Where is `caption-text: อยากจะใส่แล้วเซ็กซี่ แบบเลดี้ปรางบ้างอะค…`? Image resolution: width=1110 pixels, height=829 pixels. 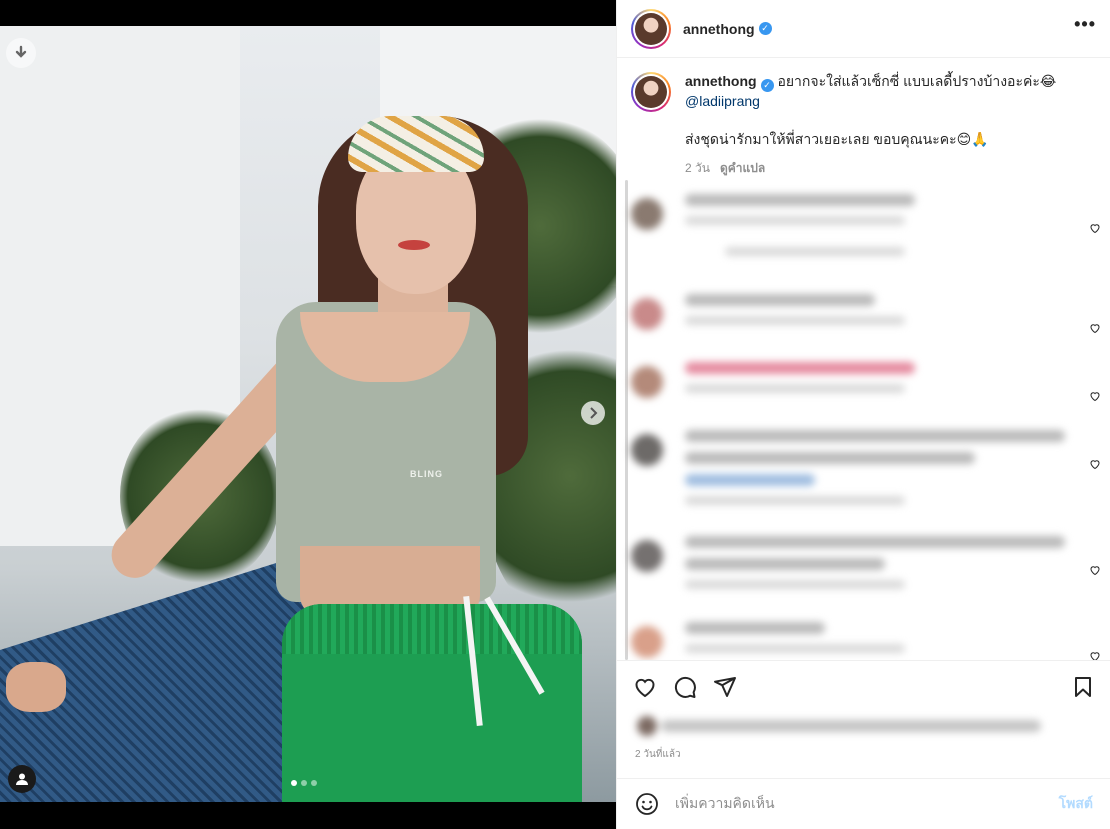 caption-text: อยากจะใส่แล้วเซ็กซี่ แบบเลดี้ปรางบ้างอะค… is located at coordinates (917, 81).